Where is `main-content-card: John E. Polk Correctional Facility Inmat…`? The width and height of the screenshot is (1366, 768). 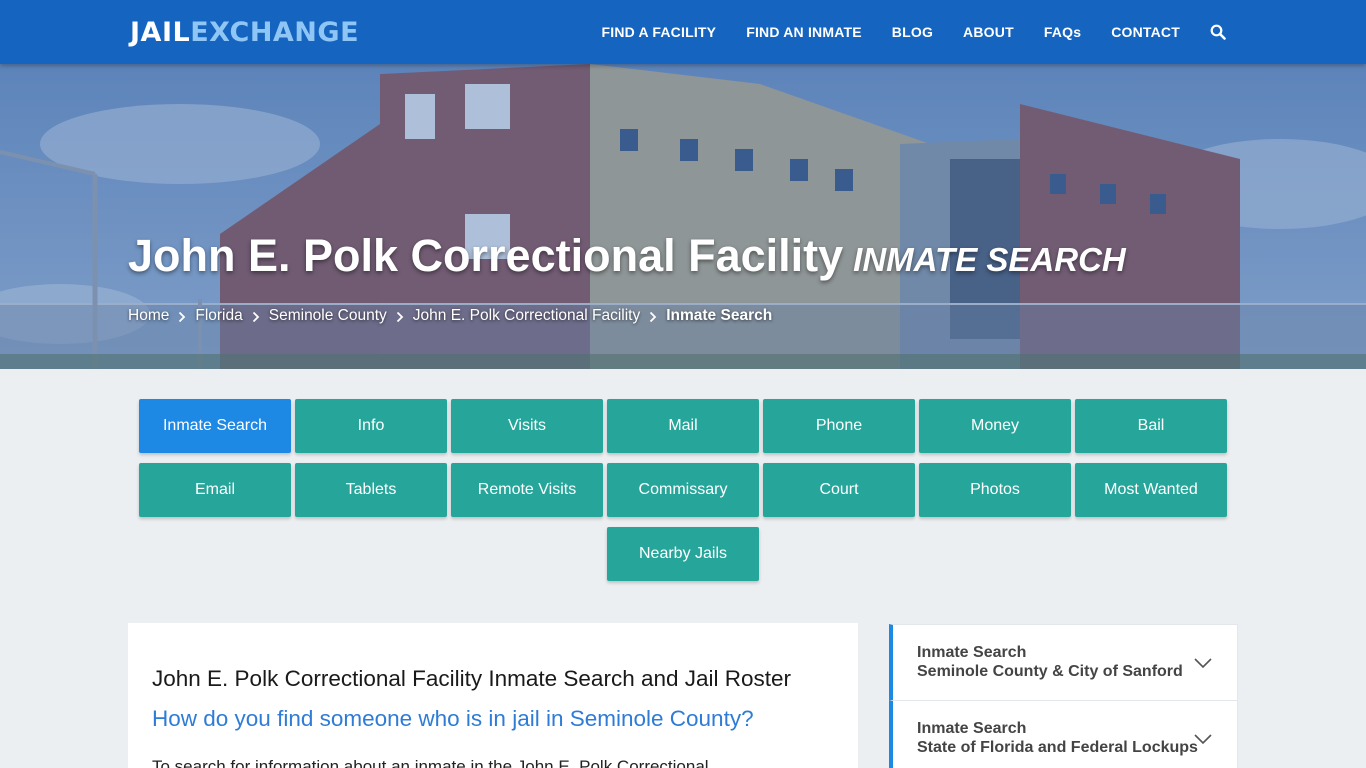 main-content-card: John E. Polk Correctional Facility Inmat… is located at coordinates (493, 695).